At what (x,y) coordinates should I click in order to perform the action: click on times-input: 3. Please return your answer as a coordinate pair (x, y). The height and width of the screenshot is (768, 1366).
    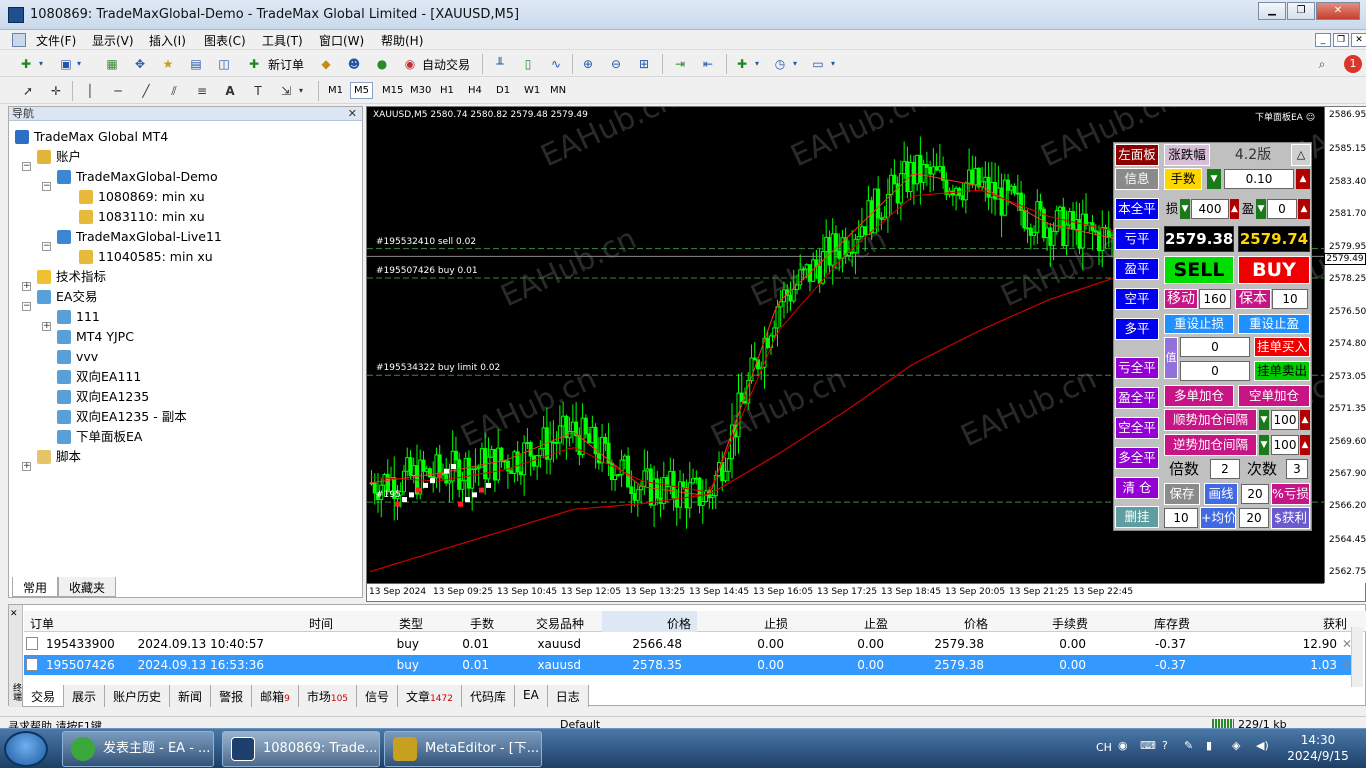
    Looking at the image, I should click on (1297, 469).